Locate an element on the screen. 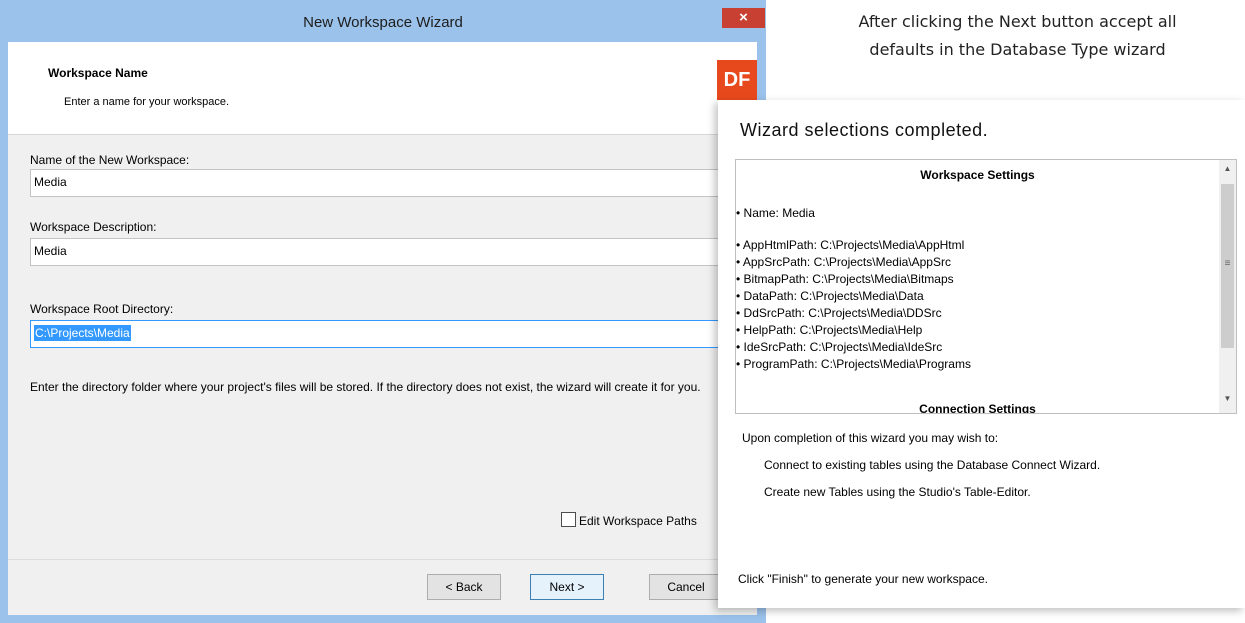 This screenshot has width=1245, height=623. page-title: Workspace Name is located at coordinates (98, 73).